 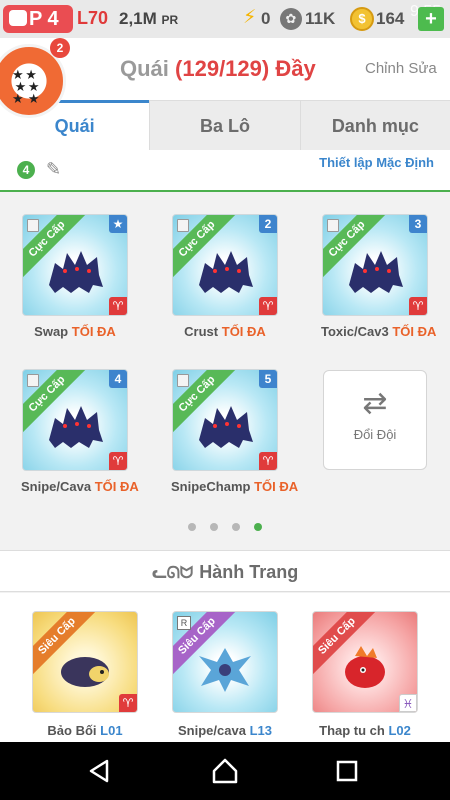 I want to click on monster-card: Cực Cấp 5 ♈, so click(x=225, y=420).